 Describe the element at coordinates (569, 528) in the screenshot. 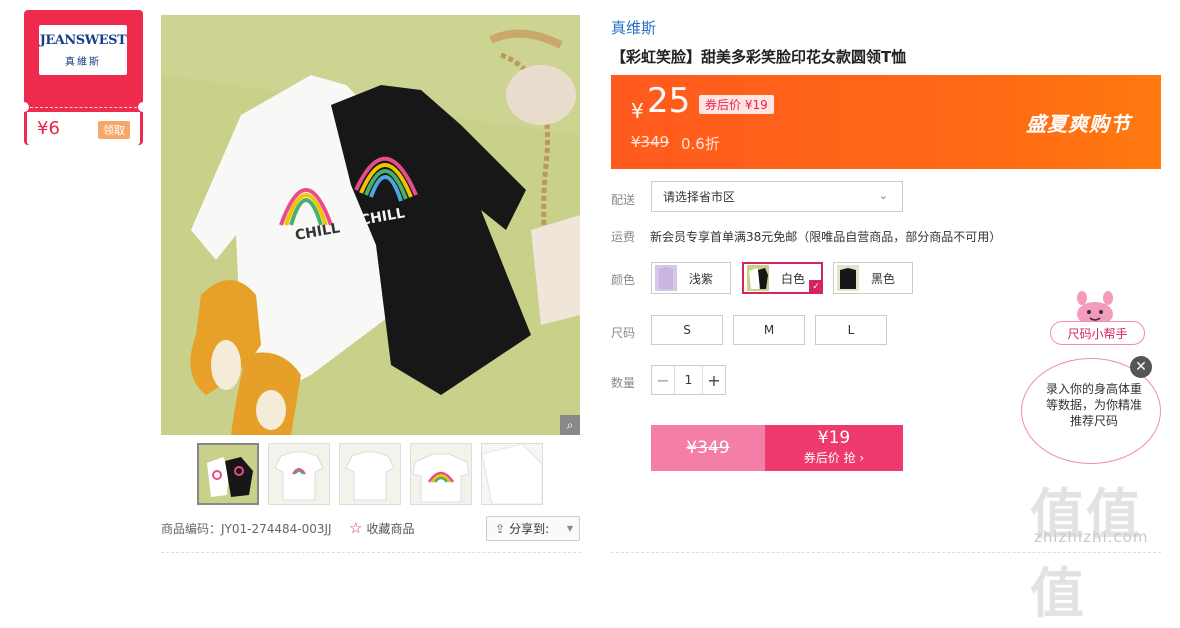

I see `caret-down-icon: ▼` at that location.